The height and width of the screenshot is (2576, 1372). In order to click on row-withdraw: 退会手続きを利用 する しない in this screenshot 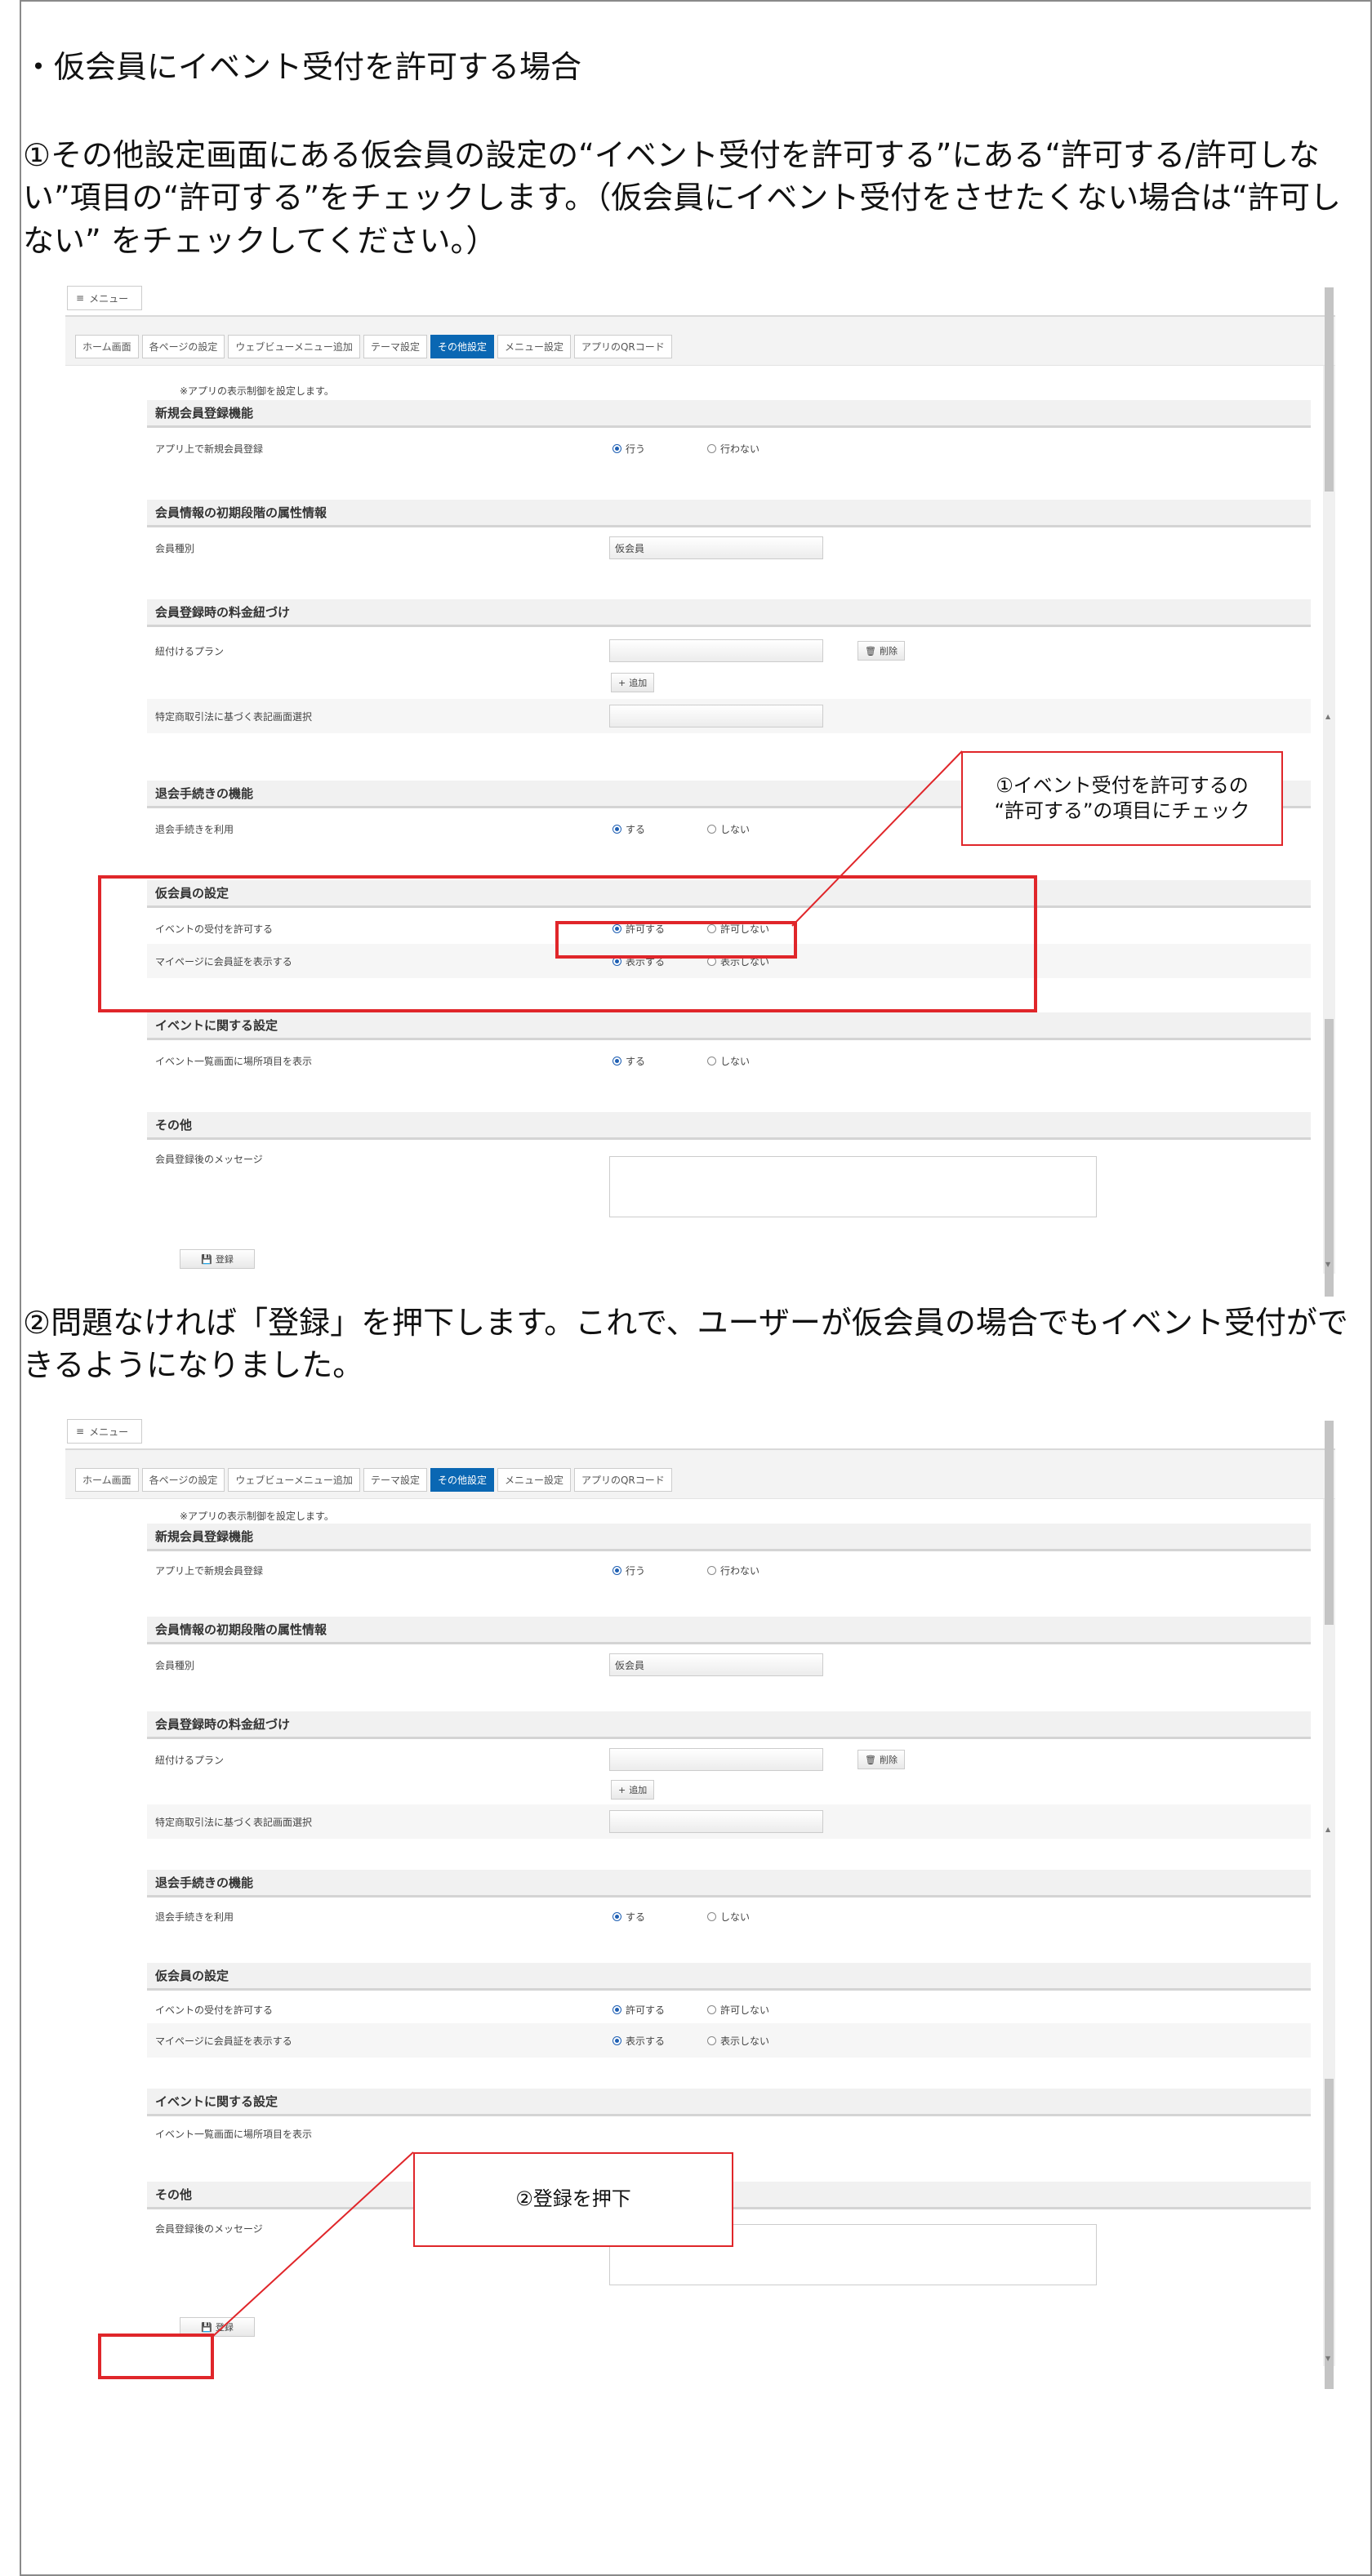, I will do `click(729, 1916)`.